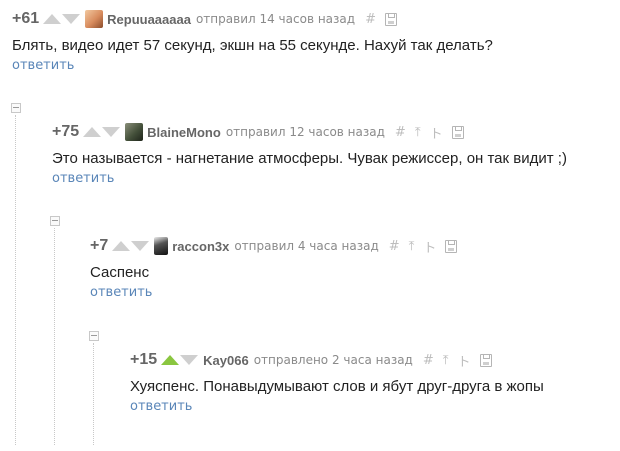 This screenshot has width=620, height=451. Describe the element at coordinates (275, 19) in the screenshot. I see `comment-timestamp: отправил 14 часов назад` at that location.